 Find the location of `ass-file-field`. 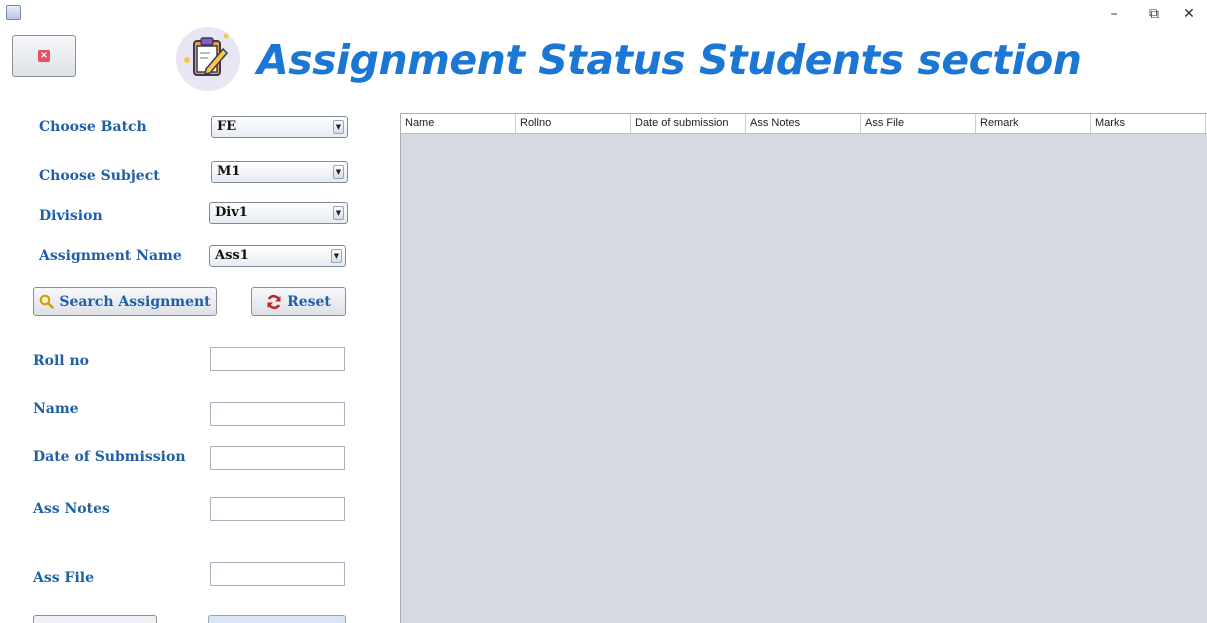

ass-file-field is located at coordinates (277, 574).